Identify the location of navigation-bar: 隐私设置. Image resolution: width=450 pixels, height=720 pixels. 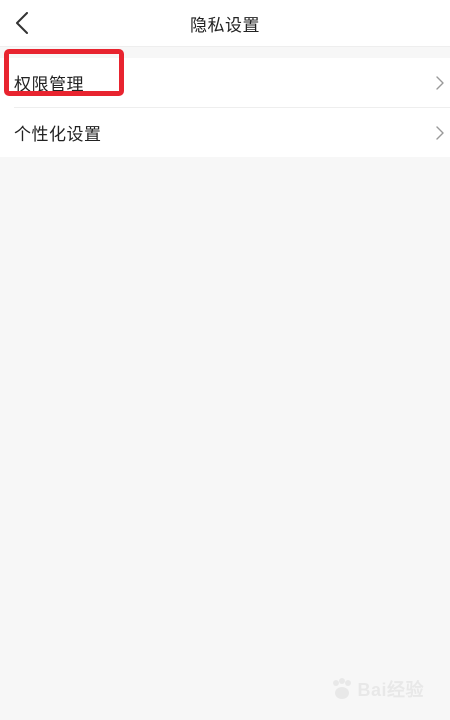
(225, 23).